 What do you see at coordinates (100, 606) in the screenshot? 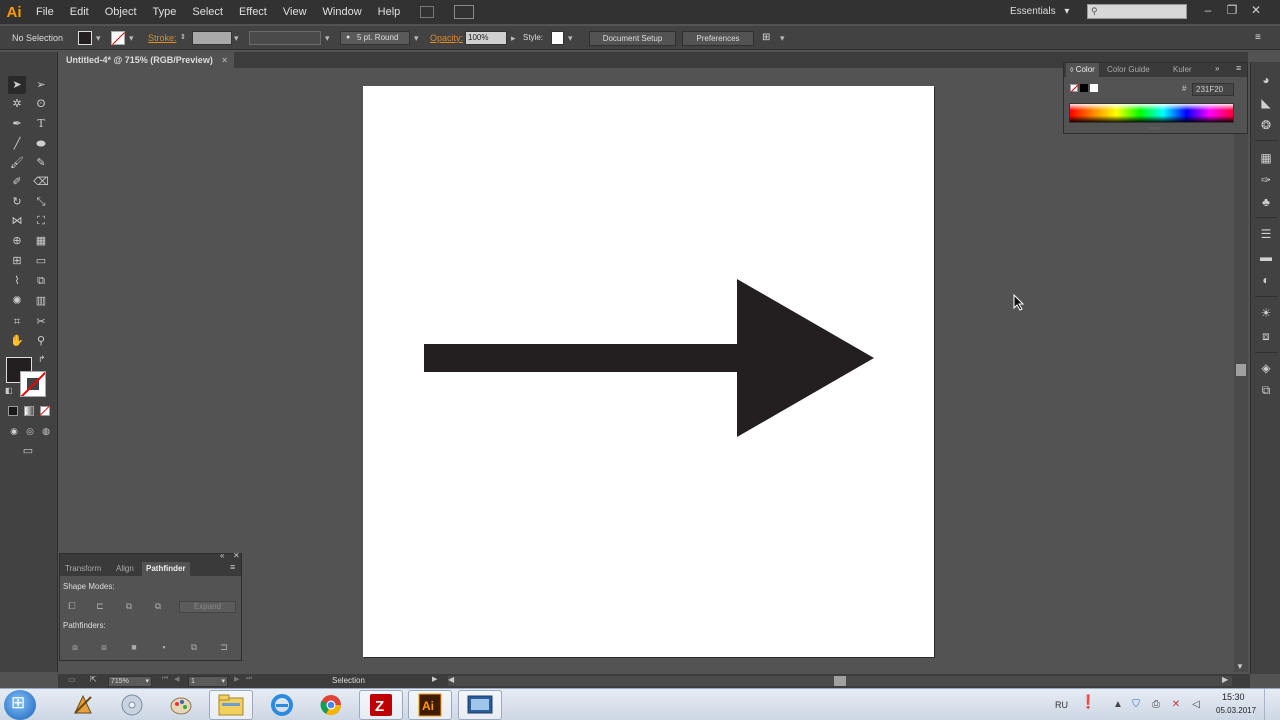
I see `minus-front-icon: ⊏` at bounding box center [100, 606].